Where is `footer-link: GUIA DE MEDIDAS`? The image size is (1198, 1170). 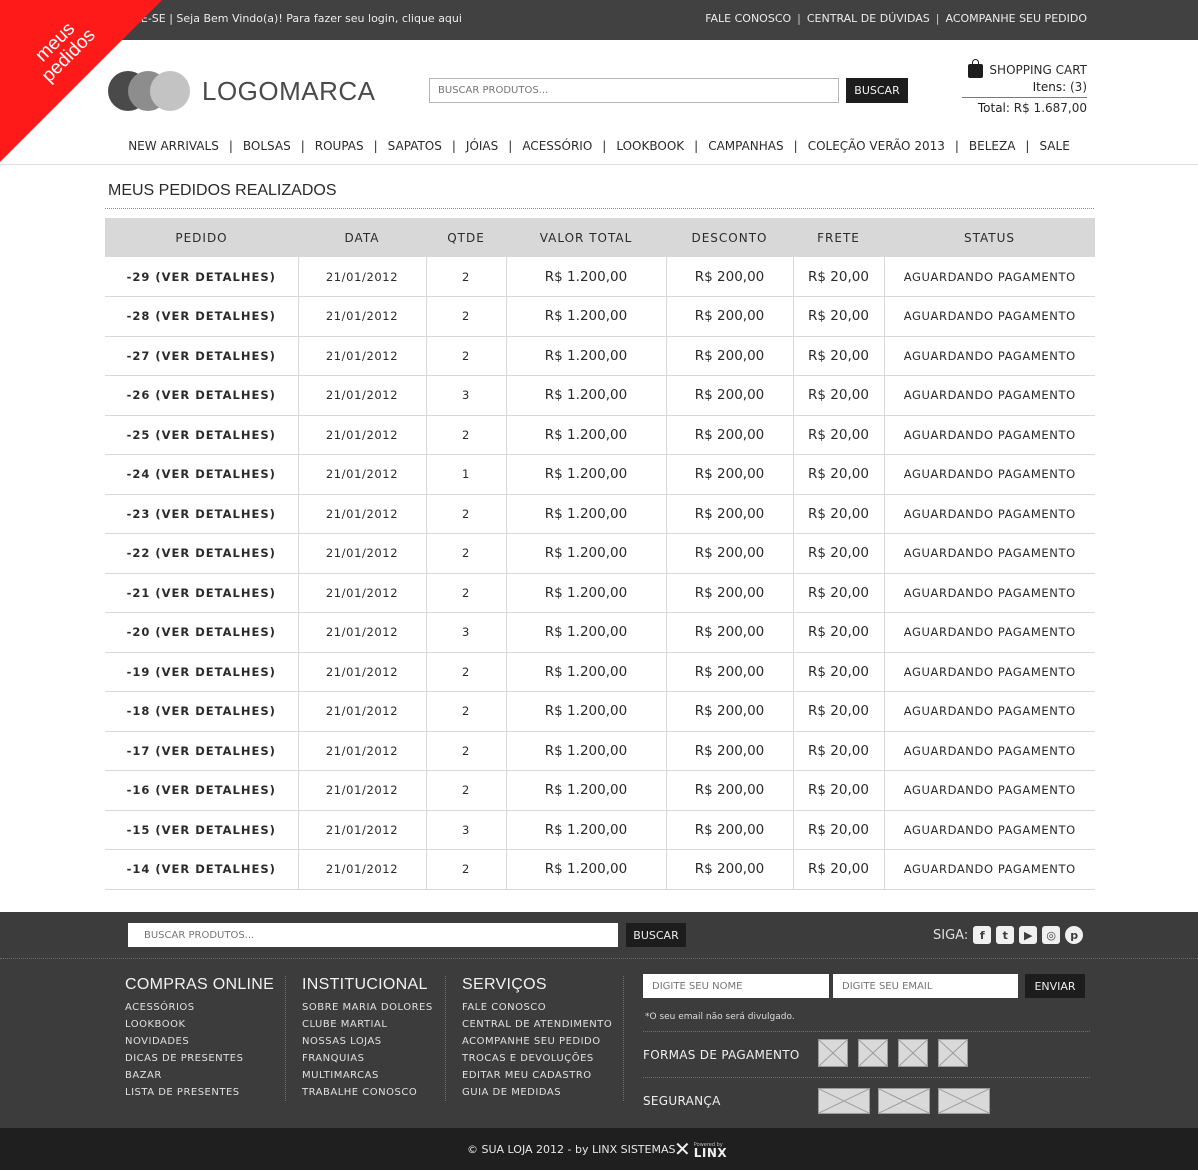
footer-link: GUIA DE MEDIDAS is located at coordinates (537, 1092).